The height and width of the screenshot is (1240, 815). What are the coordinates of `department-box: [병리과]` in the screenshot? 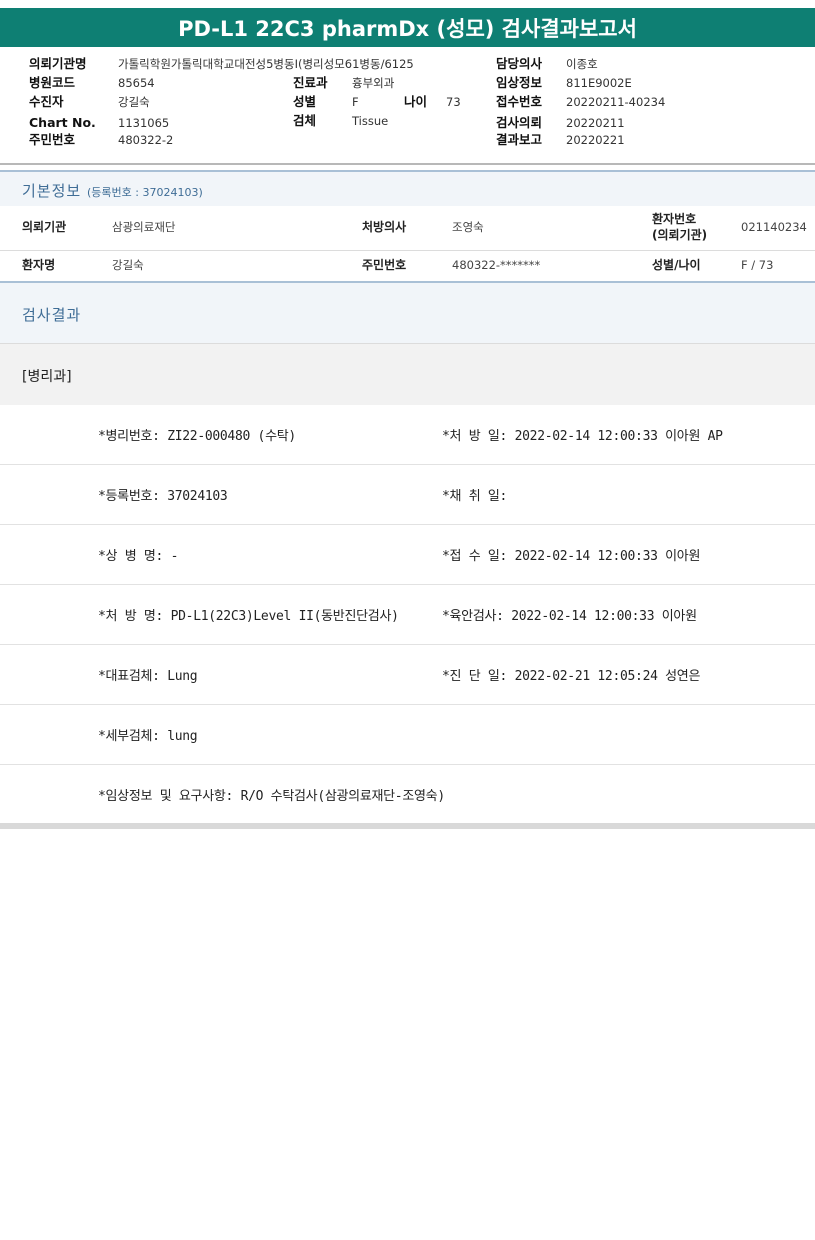 It's located at (407, 374).